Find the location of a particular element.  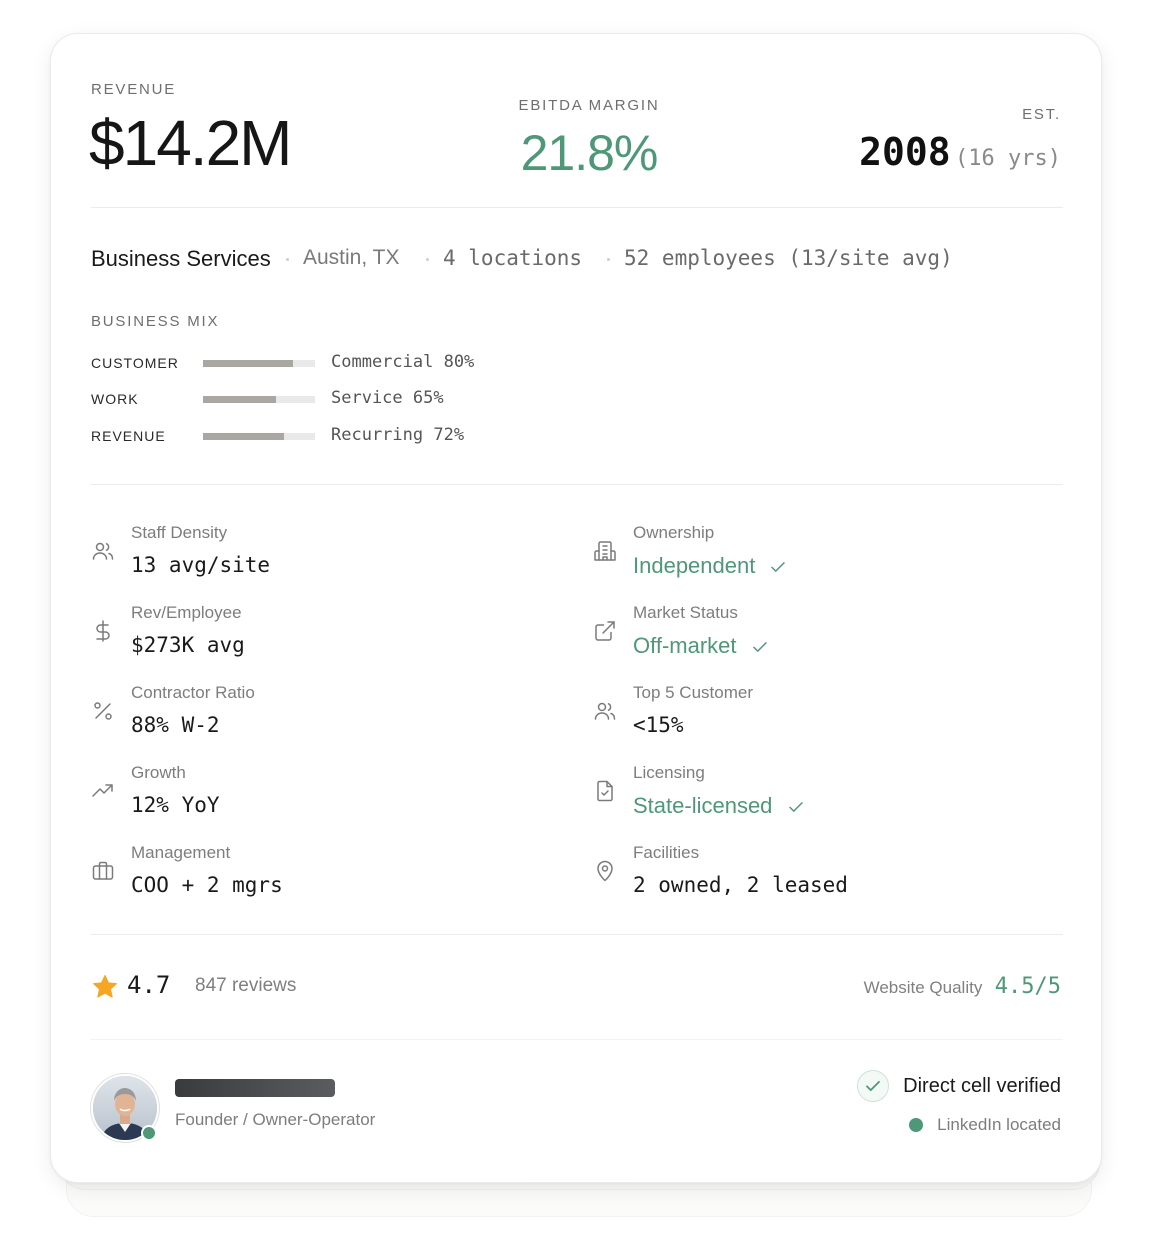

attr-value-facilities: 2 owned, 2 leased is located at coordinates (740, 885).